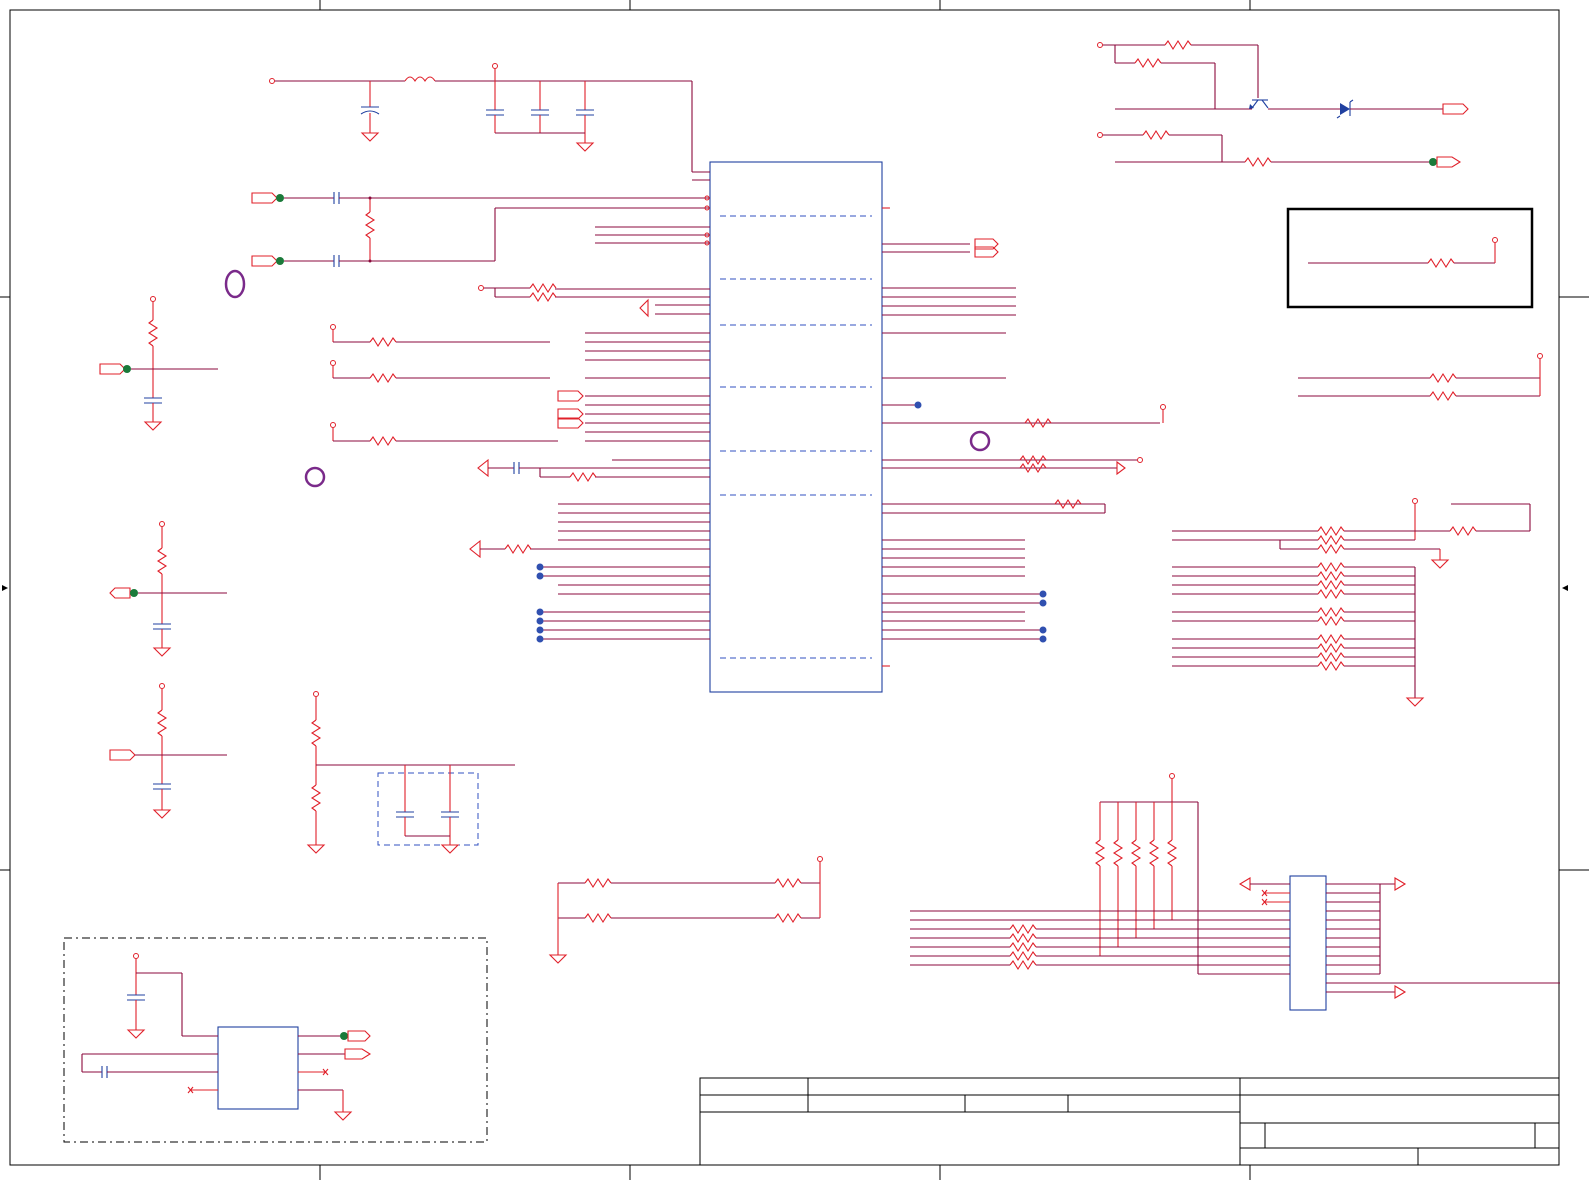 This screenshot has height=1180, width=1589. I want to click on resistor-symbols, so click(1331, 598).